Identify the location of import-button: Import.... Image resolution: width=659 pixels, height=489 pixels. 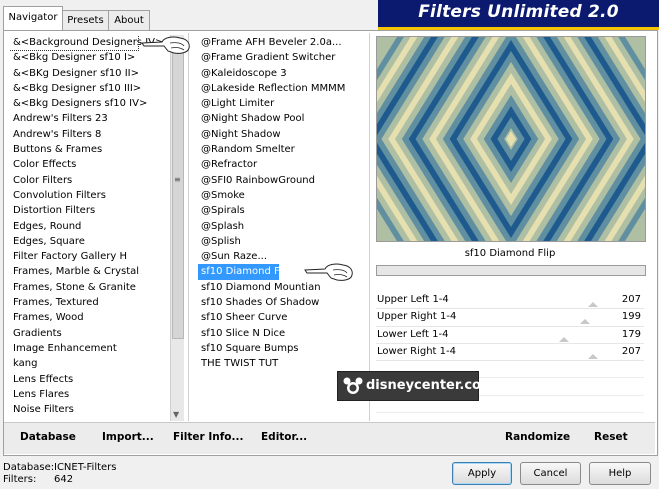
(128, 437).